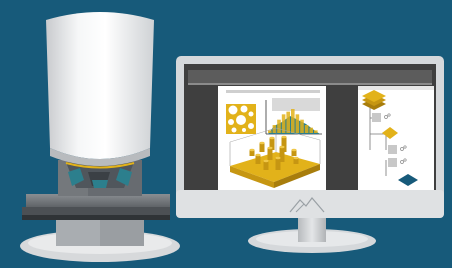 The width and height of the screenshot is (452, 268). Describe the element at coordinates (310, 76) in the screenshot. I see `screen-titlebar` at that location.